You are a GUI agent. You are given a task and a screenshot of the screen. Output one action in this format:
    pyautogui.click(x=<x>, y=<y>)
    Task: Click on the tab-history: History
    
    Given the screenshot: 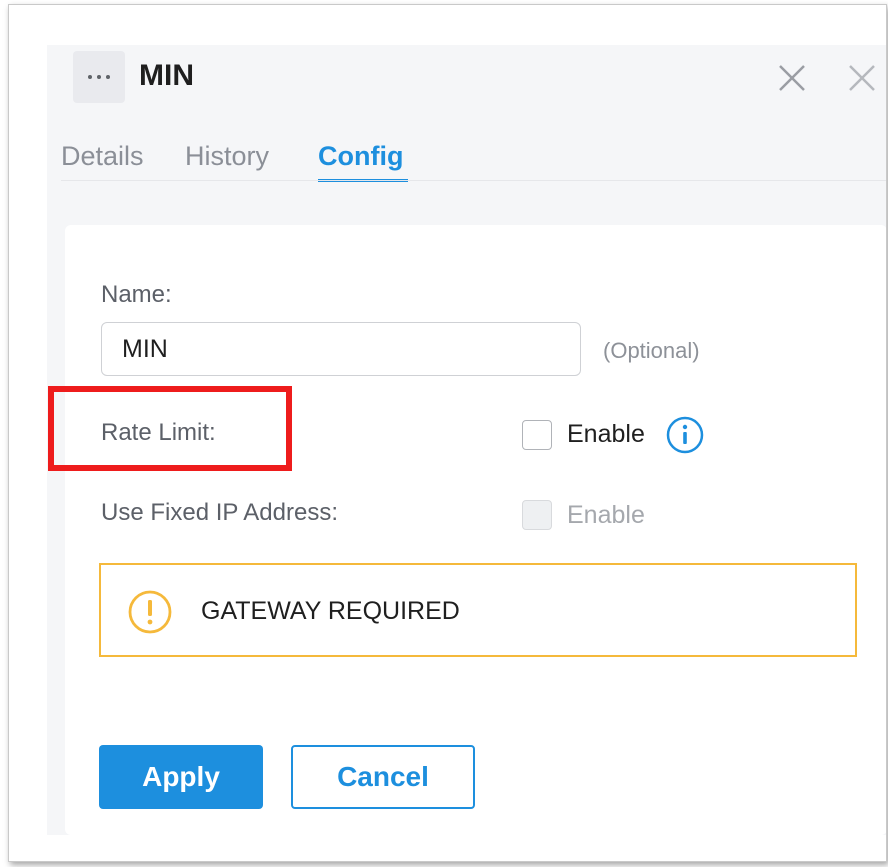 What is the action you would take?
    pyautogui.click(x=227, y=156)
    